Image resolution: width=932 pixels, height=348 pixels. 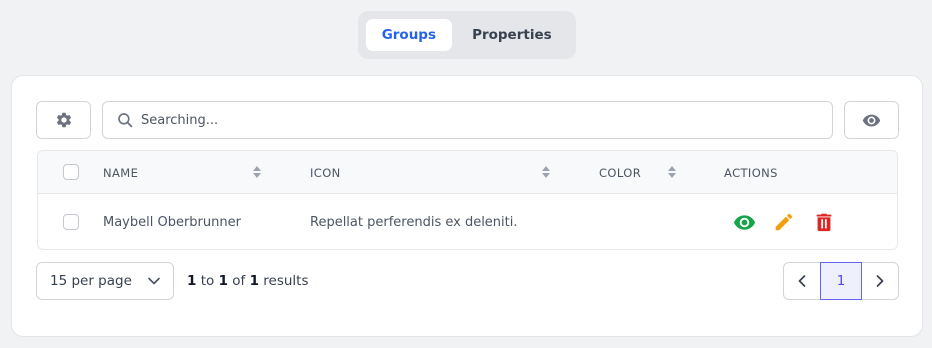 What do you see at coordinates (91, 281) in the screenshot?
I see `per-page-value: 15 per page` at bounding box center [91, 281].